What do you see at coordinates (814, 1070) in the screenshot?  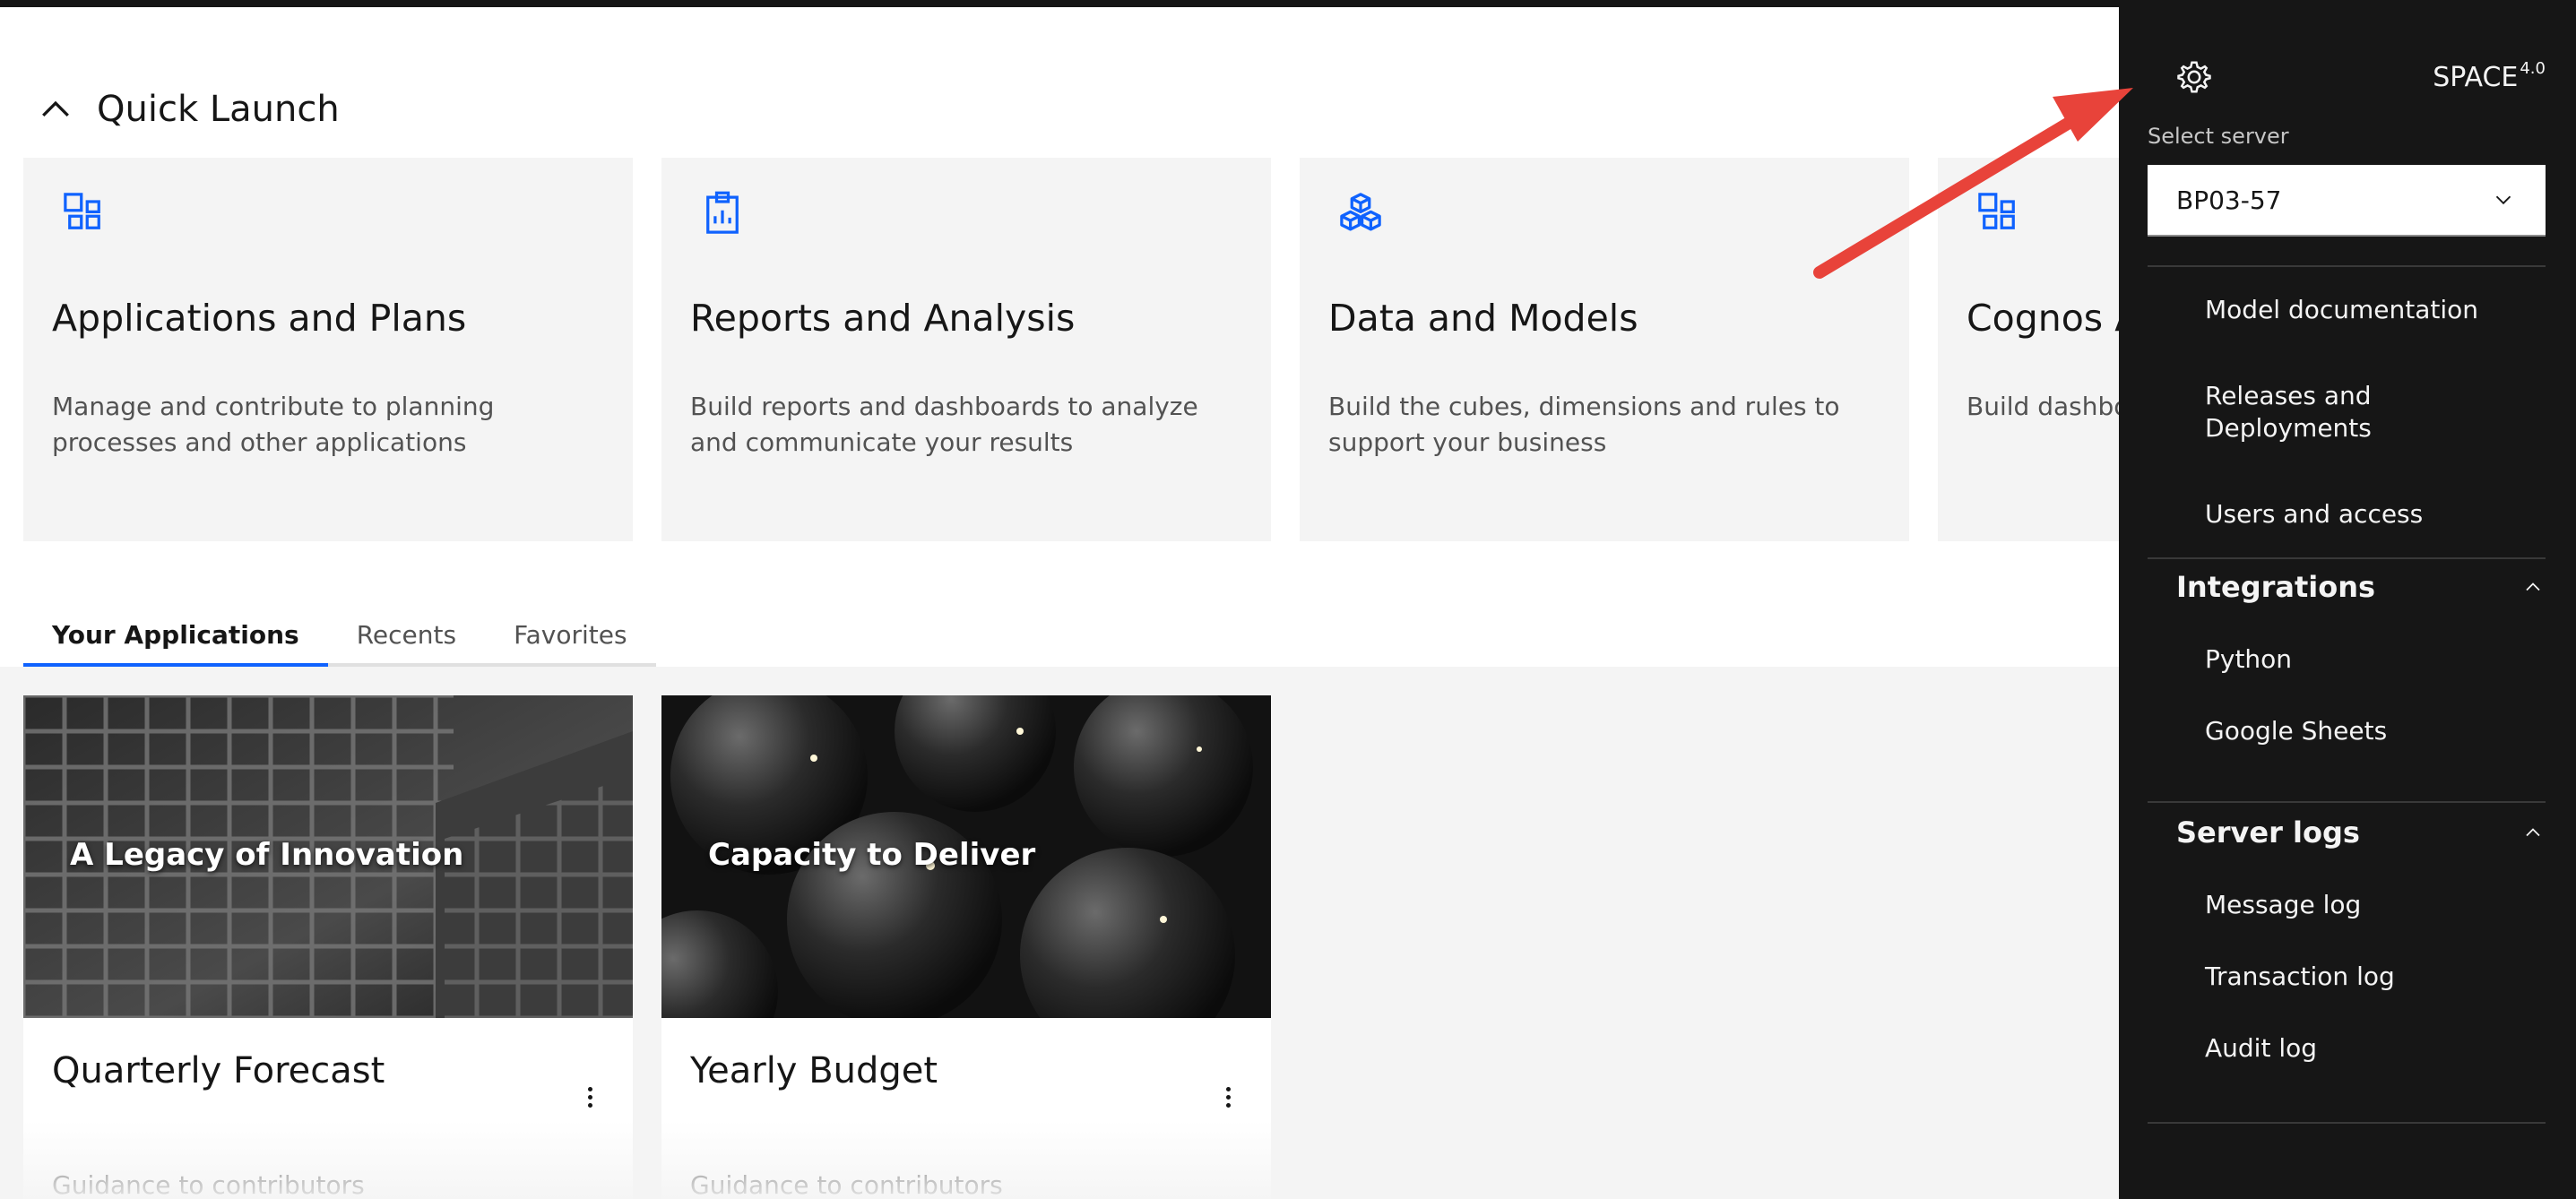 I see `app-name: Yearly Budget` at bounding box center [814, 1070].